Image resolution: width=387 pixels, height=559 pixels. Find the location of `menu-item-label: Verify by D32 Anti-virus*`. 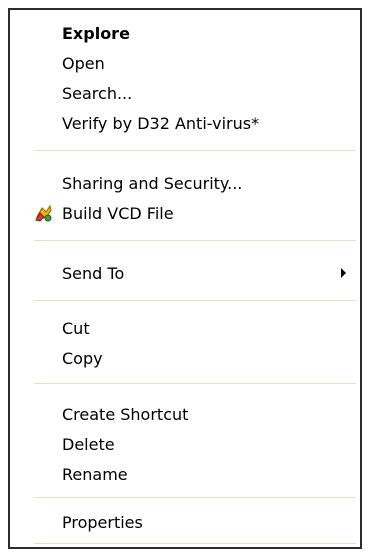

menu-item-label: Verify by D32 Anti-virus* is located at coordinates (161, 123).